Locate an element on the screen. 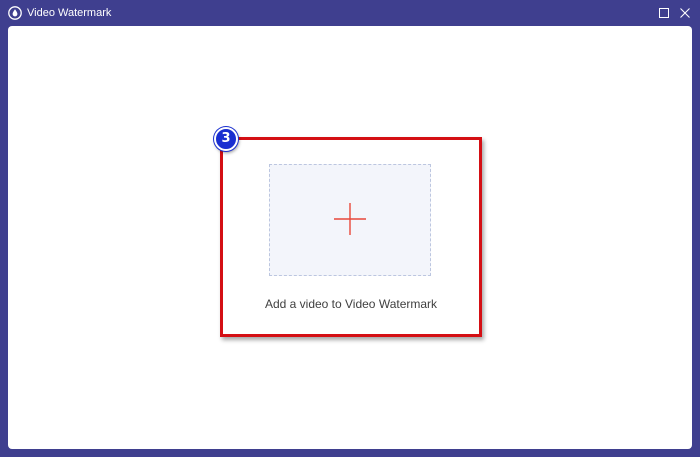 The image size is (700, 457). add-video-label: Add a video to Video Watermark is located at coordinates (351, 304).